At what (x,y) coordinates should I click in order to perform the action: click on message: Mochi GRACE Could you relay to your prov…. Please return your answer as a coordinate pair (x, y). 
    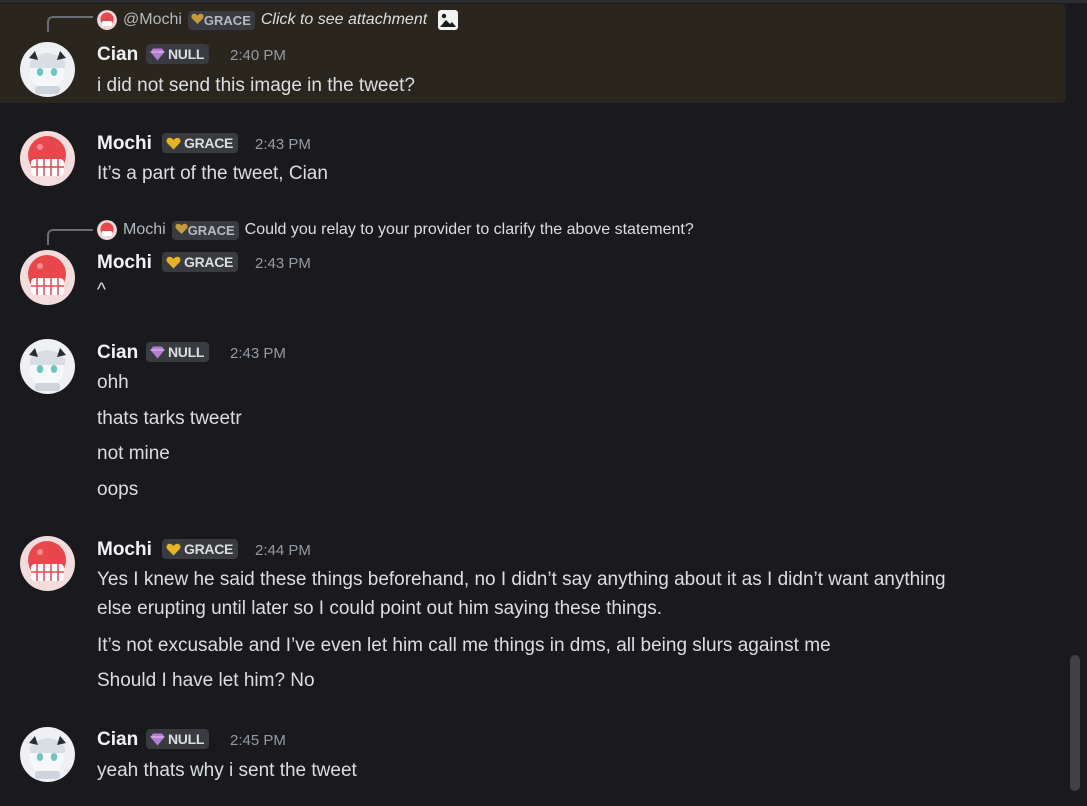
    Looking at the image, I should click on (533, 262).